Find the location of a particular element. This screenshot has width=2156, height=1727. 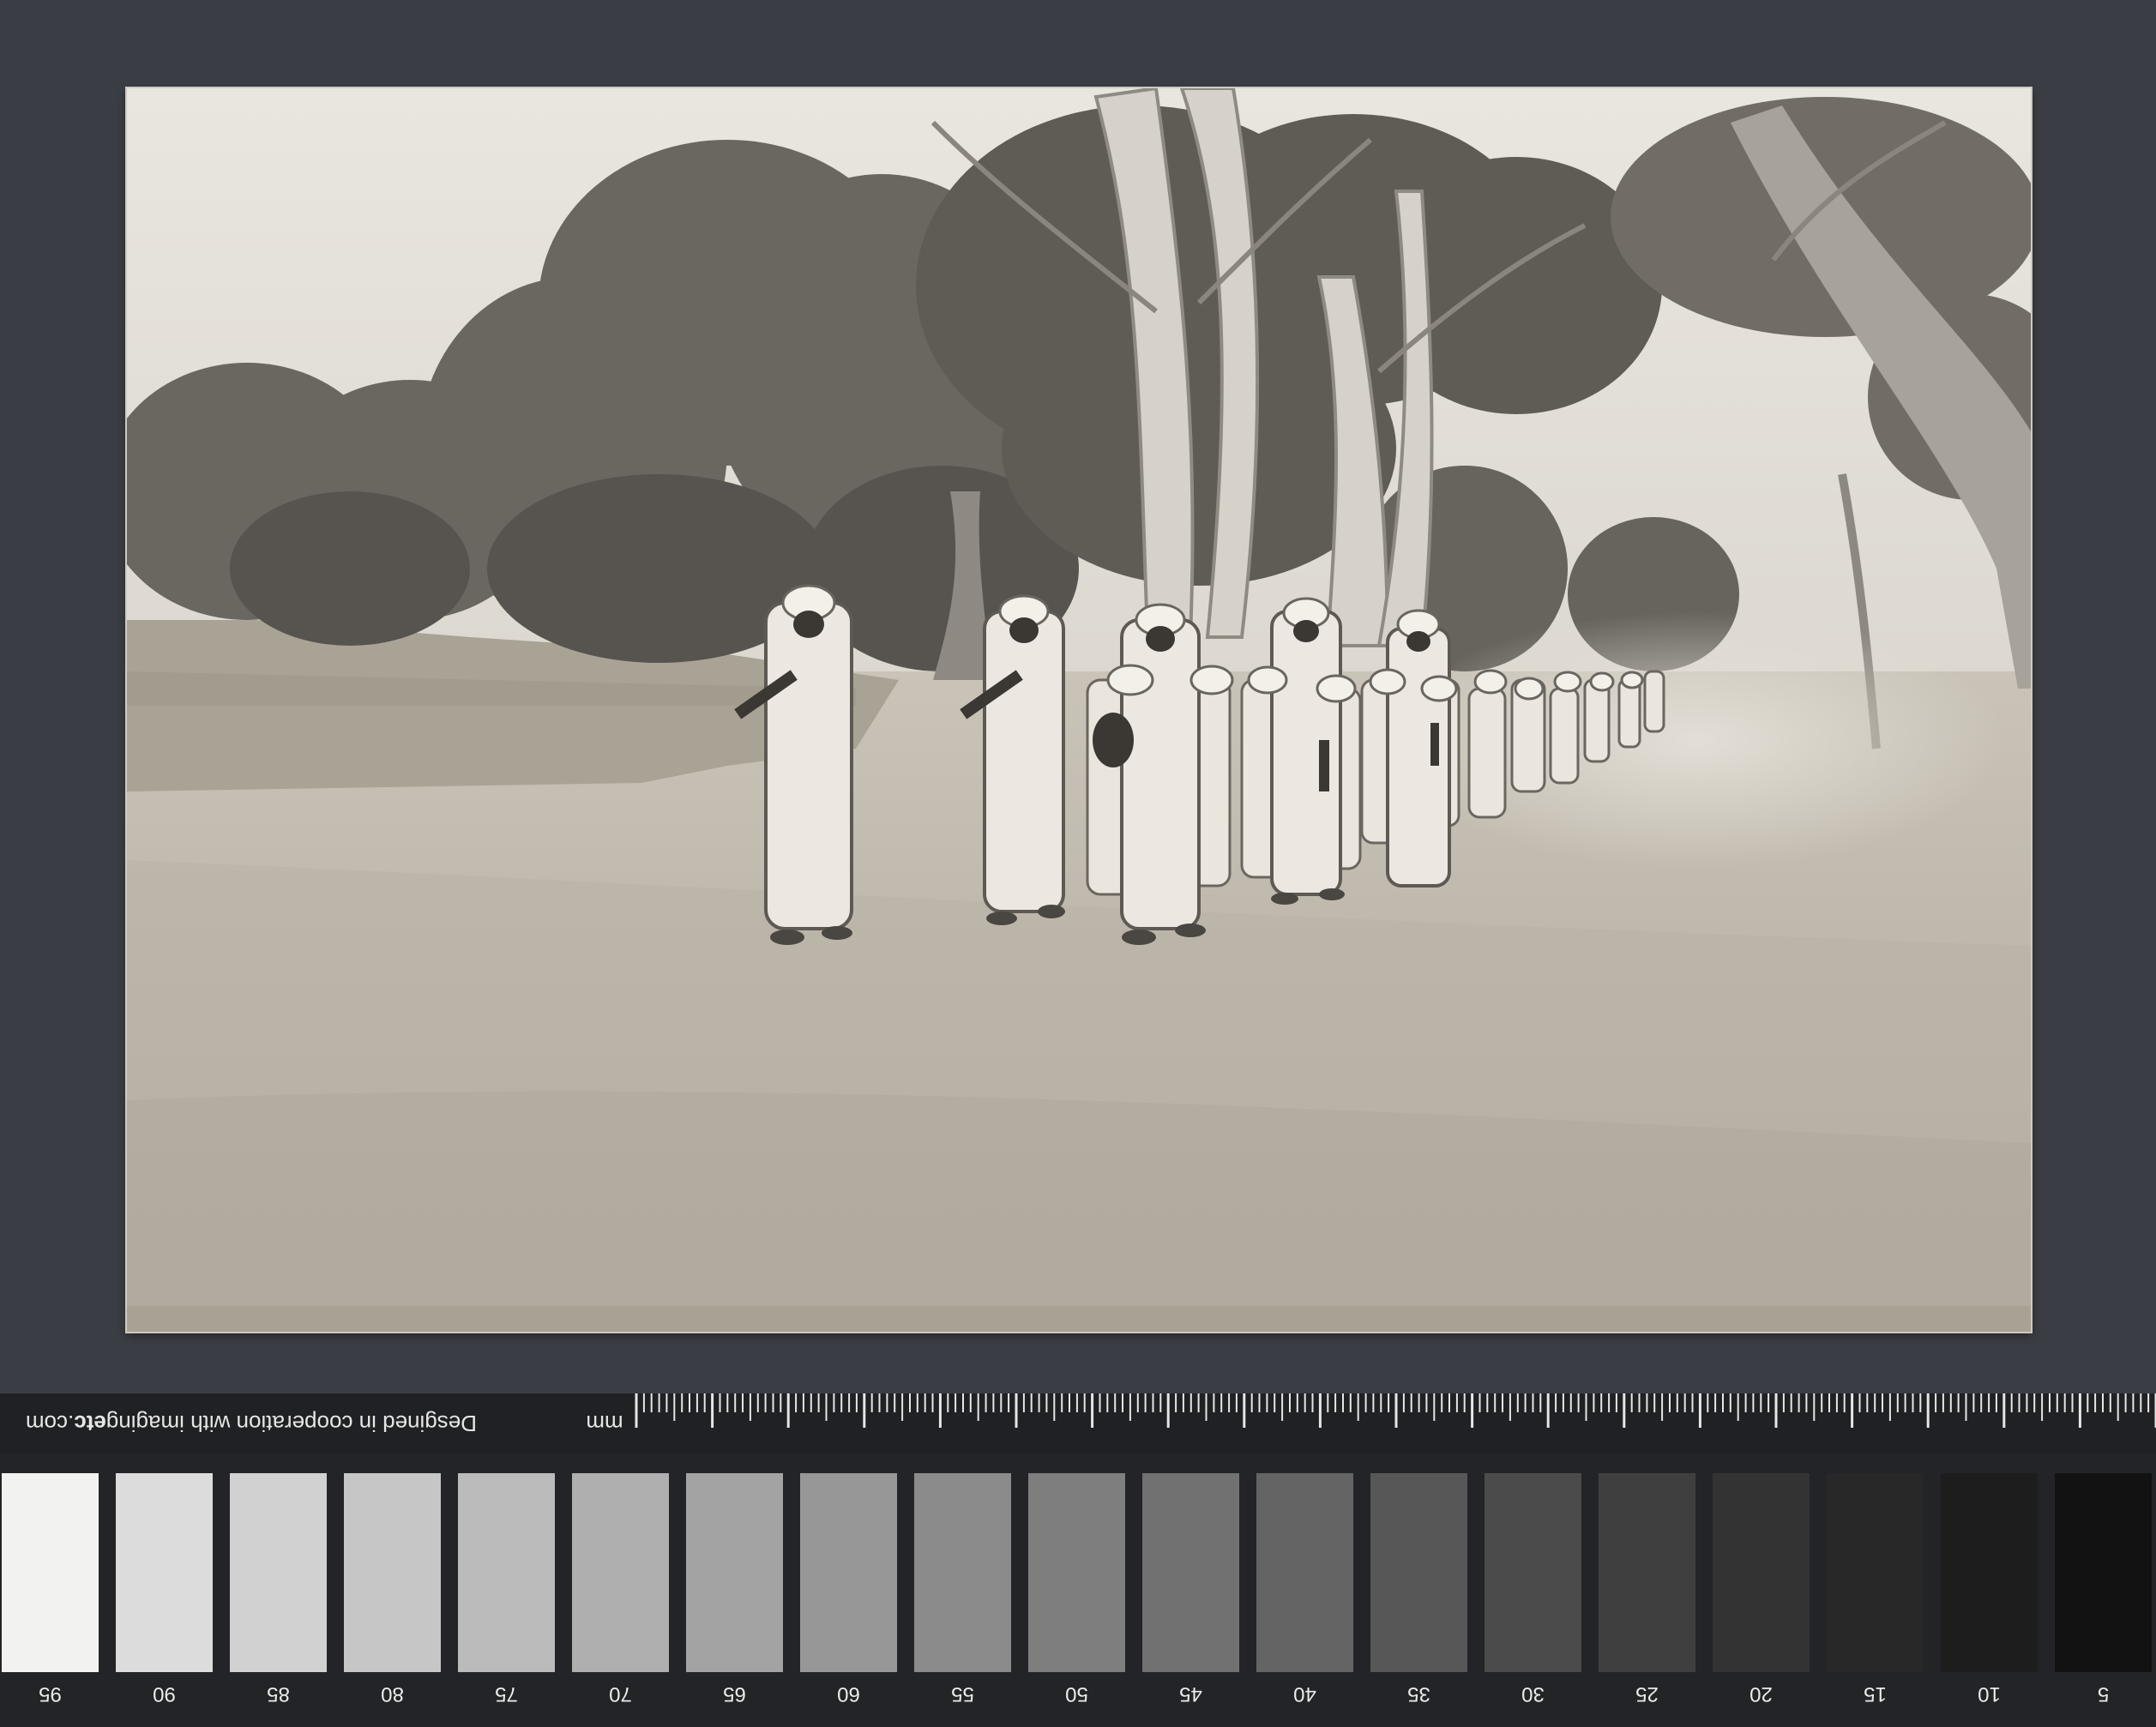

patch-number: 60 is located at coordinates (848, 1694).